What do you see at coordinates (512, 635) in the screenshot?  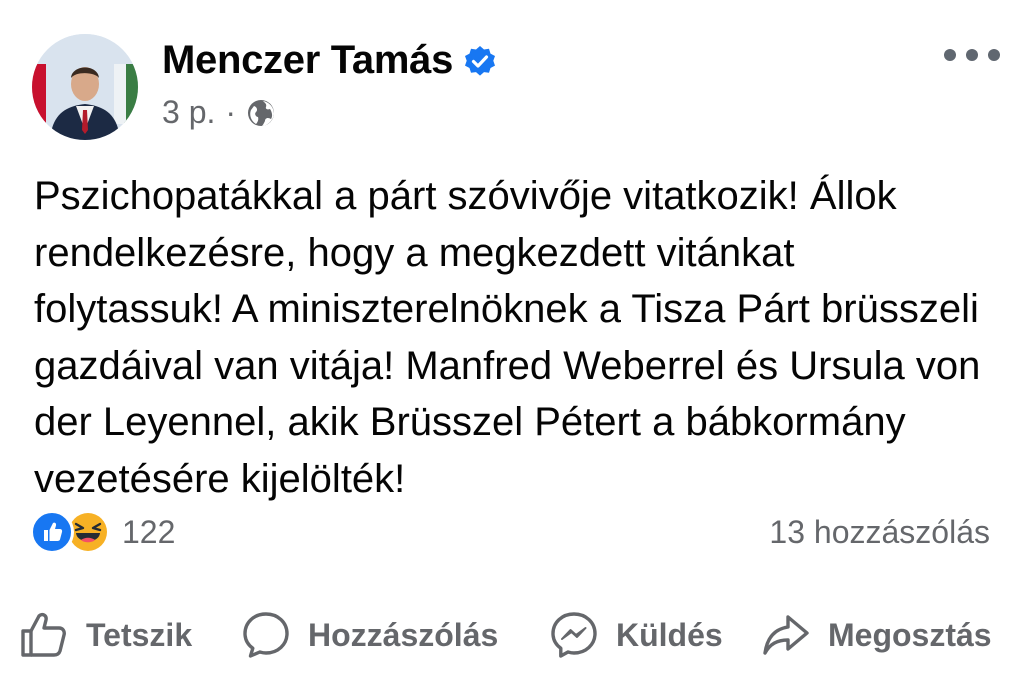 I see `post-action-bar: Tetszik Hozzászólás Küldés Megosztás` at bounding box center [512, 635].